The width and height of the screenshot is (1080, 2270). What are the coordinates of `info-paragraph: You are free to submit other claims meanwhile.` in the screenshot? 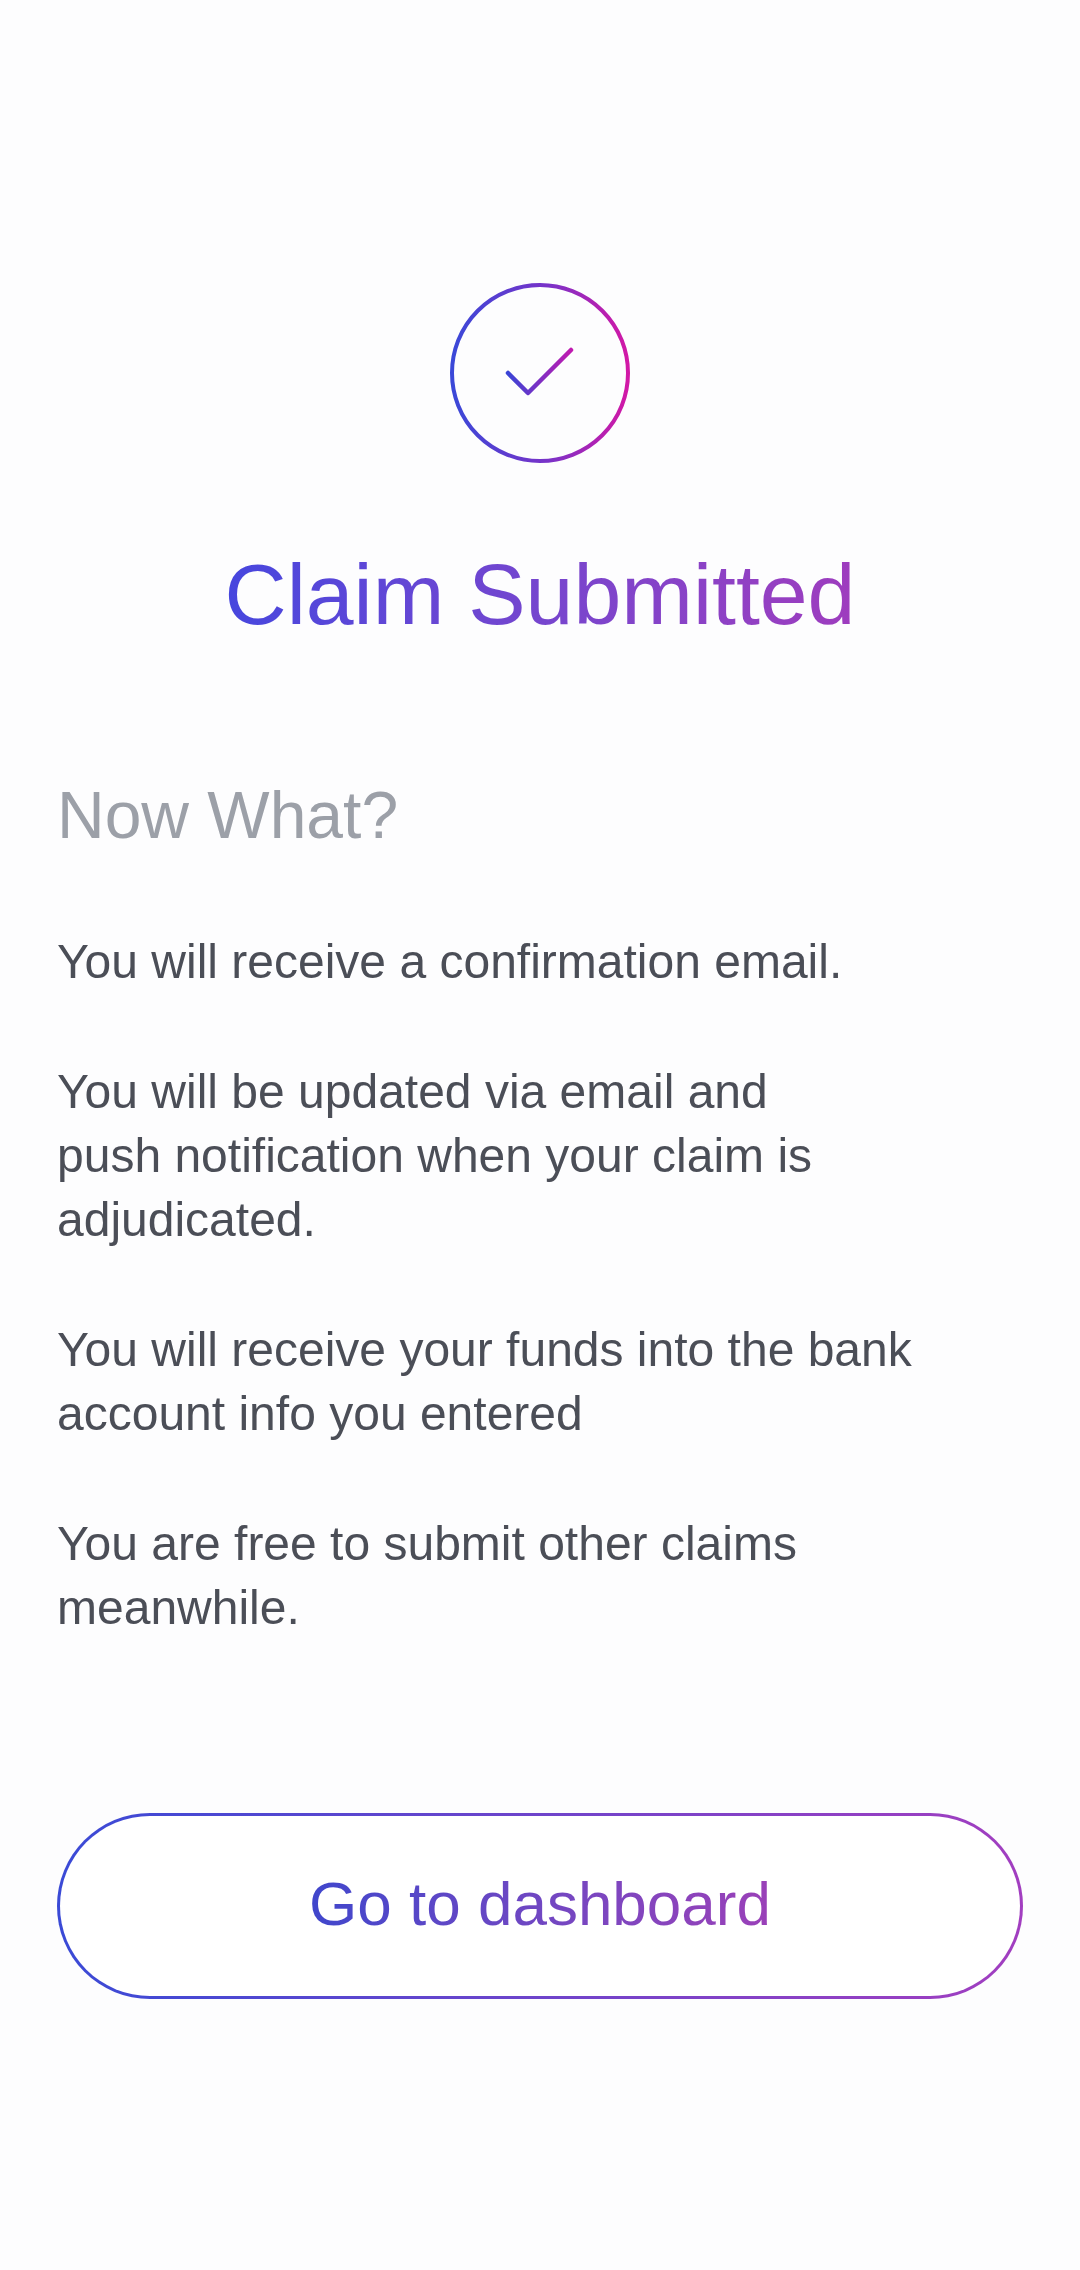 It's located at (427, 1576).